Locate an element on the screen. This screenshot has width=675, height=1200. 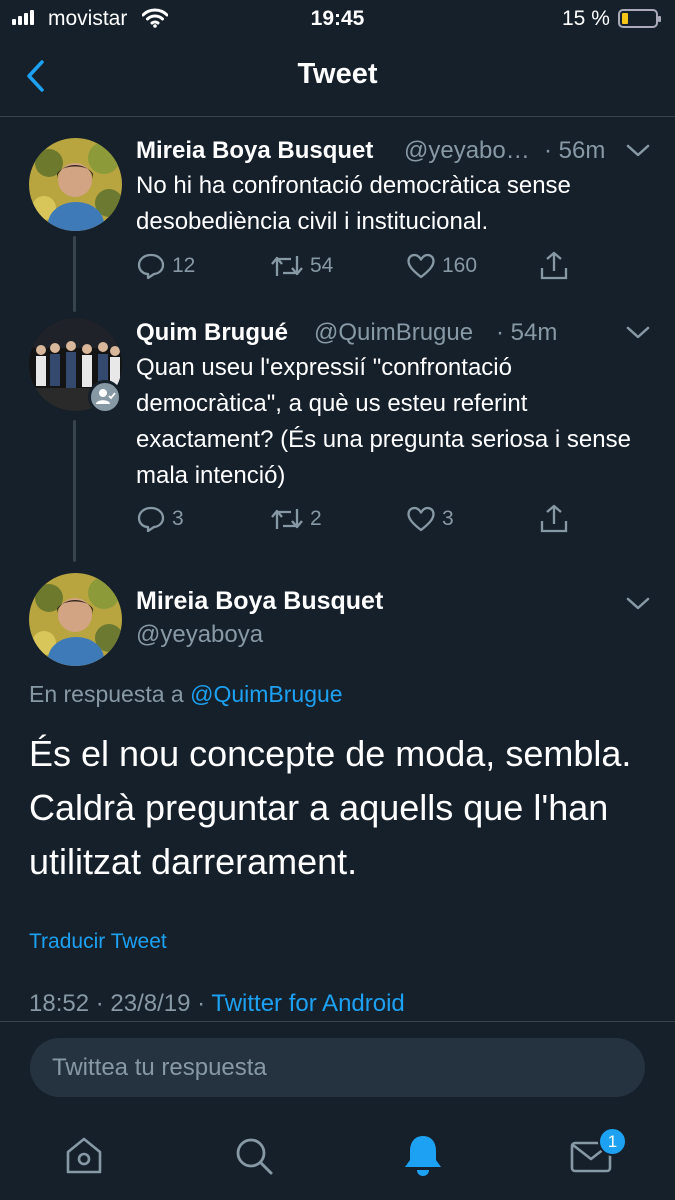
retweet-count: 2 is located at coordinates (316, 518).